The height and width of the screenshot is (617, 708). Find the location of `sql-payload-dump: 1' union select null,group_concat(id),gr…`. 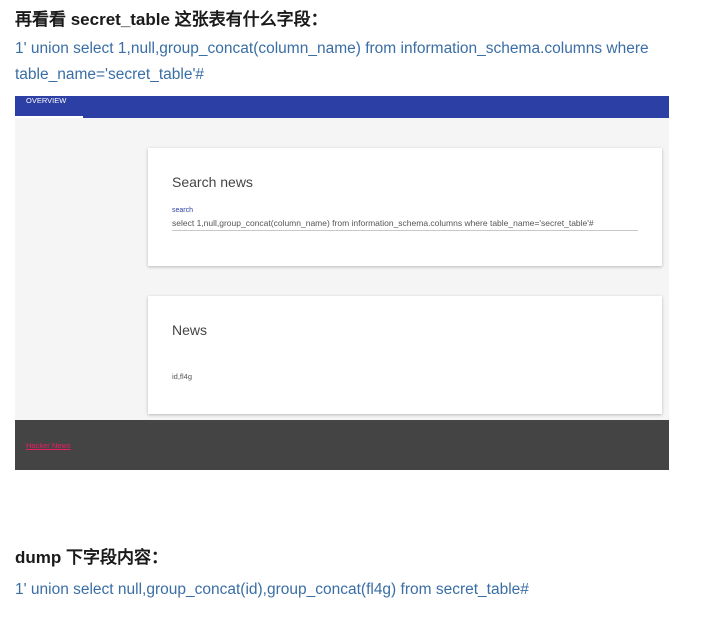

sql-payload-dump: 1' union select null,group_concat(id),gr… is located at coordinates (272, 589).